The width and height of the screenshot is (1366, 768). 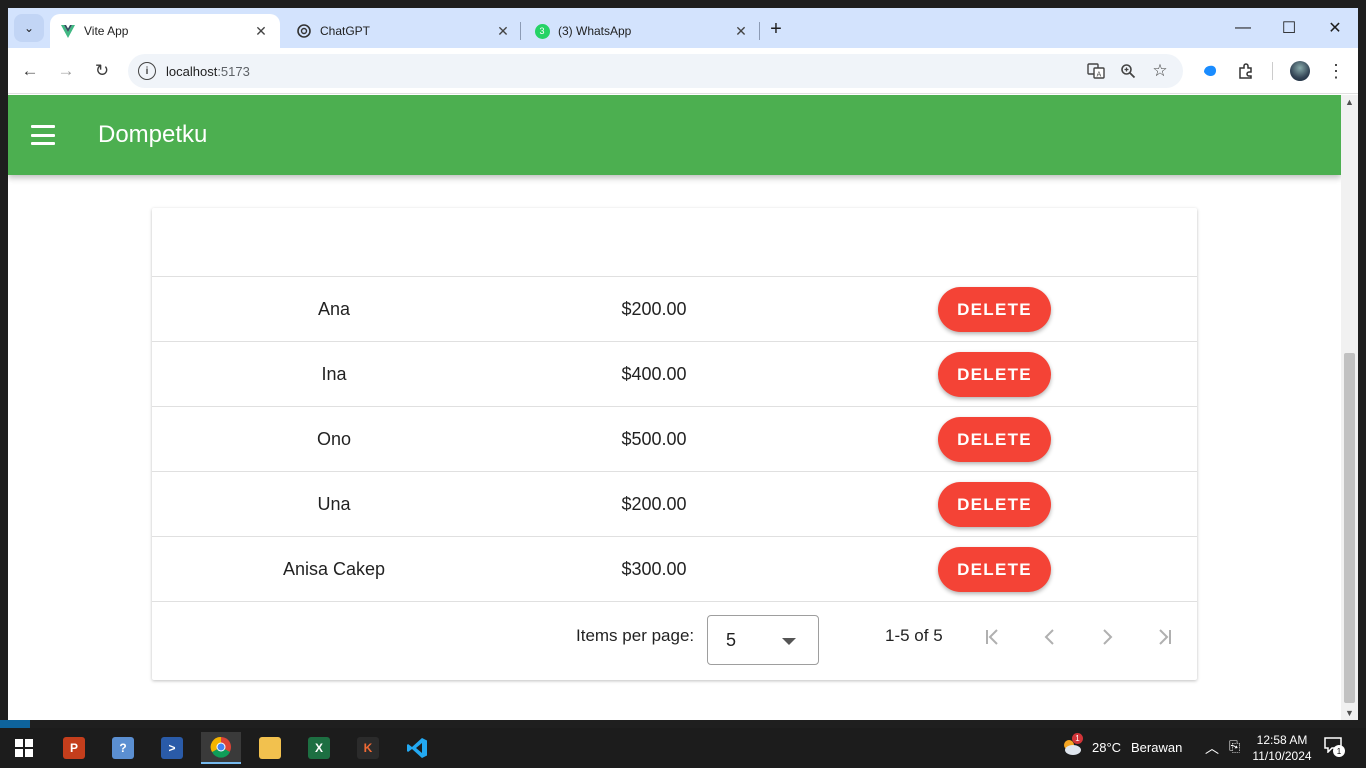 I want to click on previous-page-icon, so click(x=1050, y=637).